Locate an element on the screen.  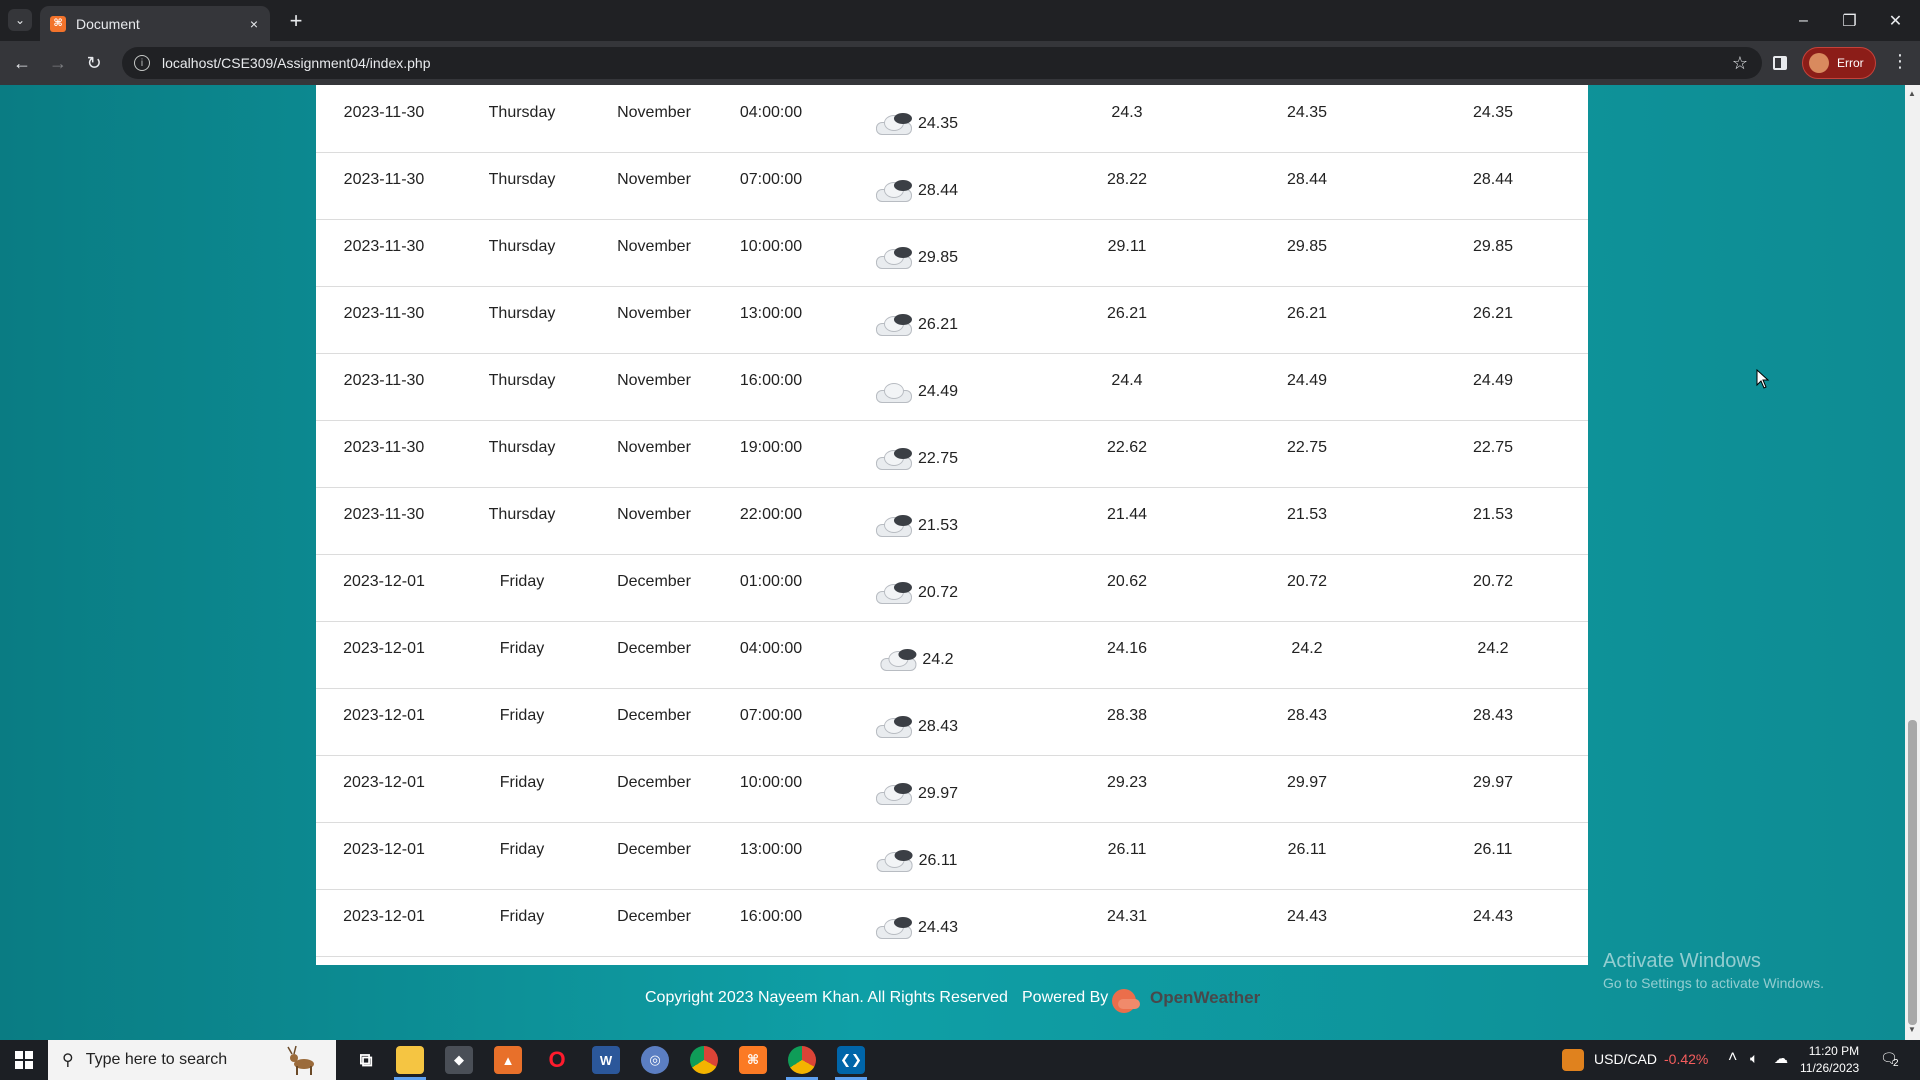
forward-arrow-icon: → is located at coordinates (58, 63).